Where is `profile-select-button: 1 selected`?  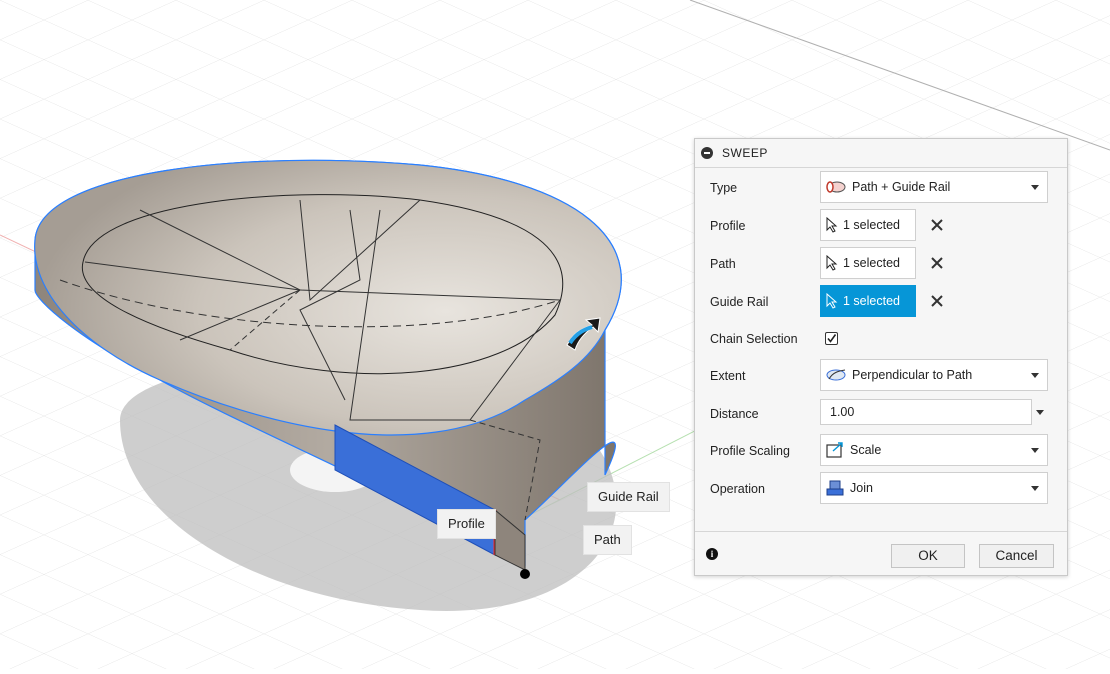
profile-select-button: 1 selected is located at coordinates (868, 225).